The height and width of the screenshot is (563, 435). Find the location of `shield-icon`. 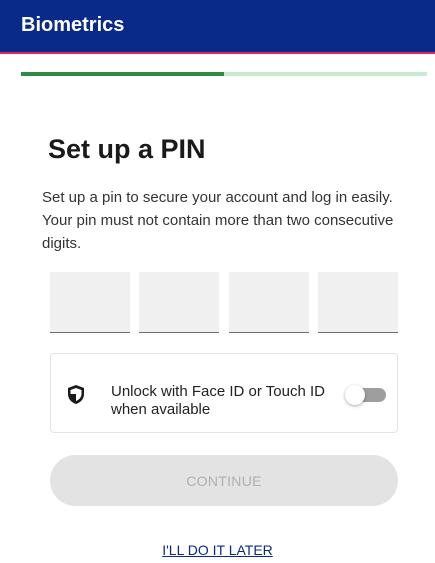

shield-icon is located at coordinates (76, 394).